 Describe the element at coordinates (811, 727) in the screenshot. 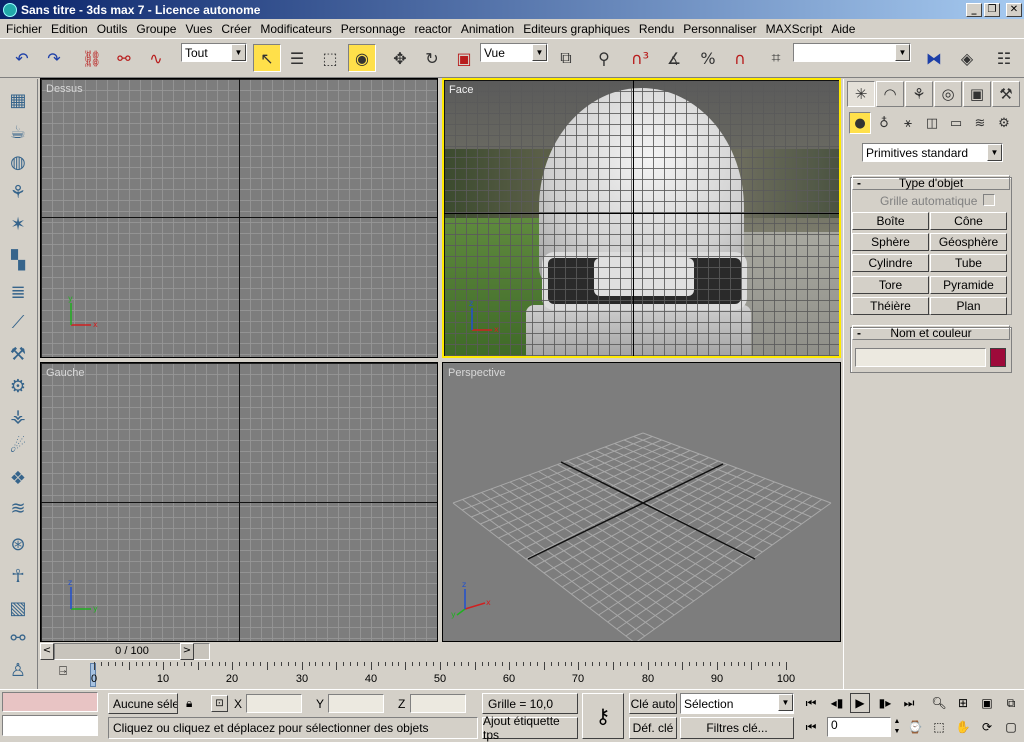

I see `key-mode-toggle-icon: ⏮` at that location.